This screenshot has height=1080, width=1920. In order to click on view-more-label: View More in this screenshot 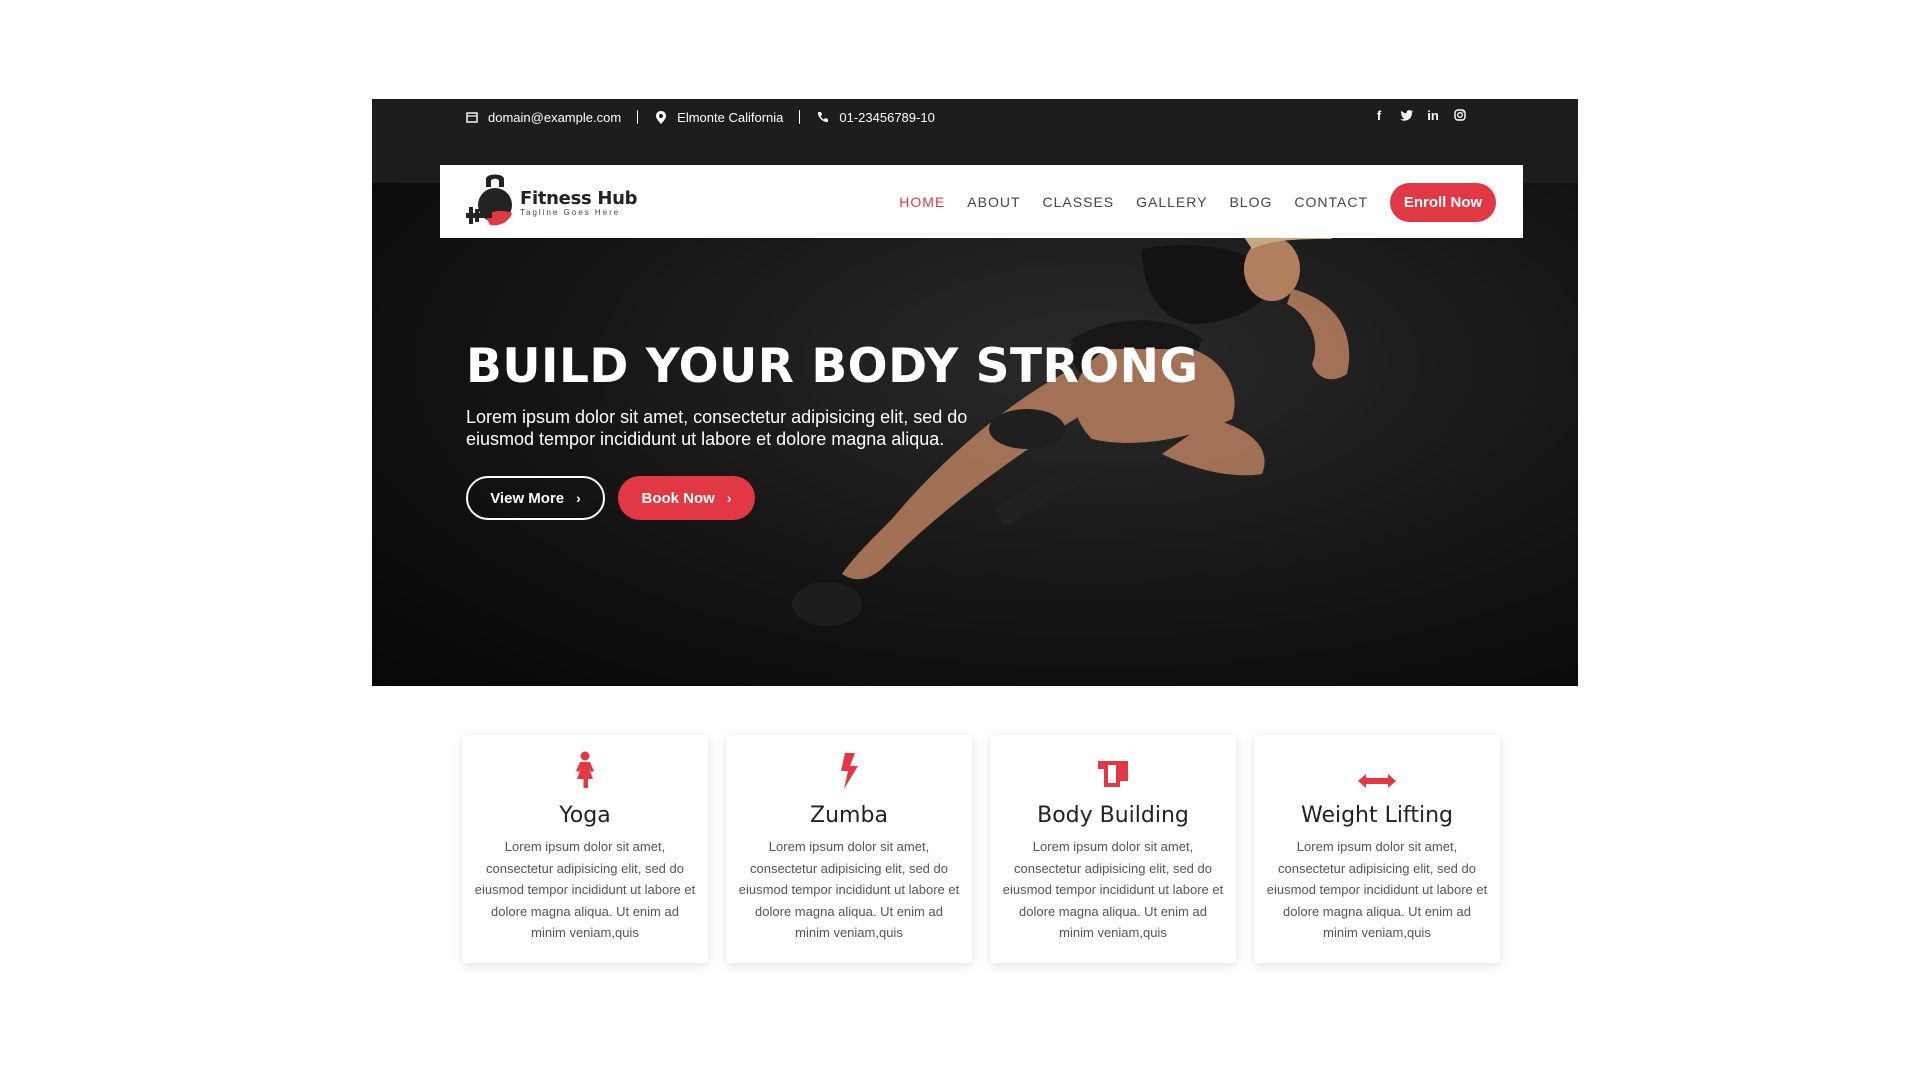, I will do `click(527, 498)`.